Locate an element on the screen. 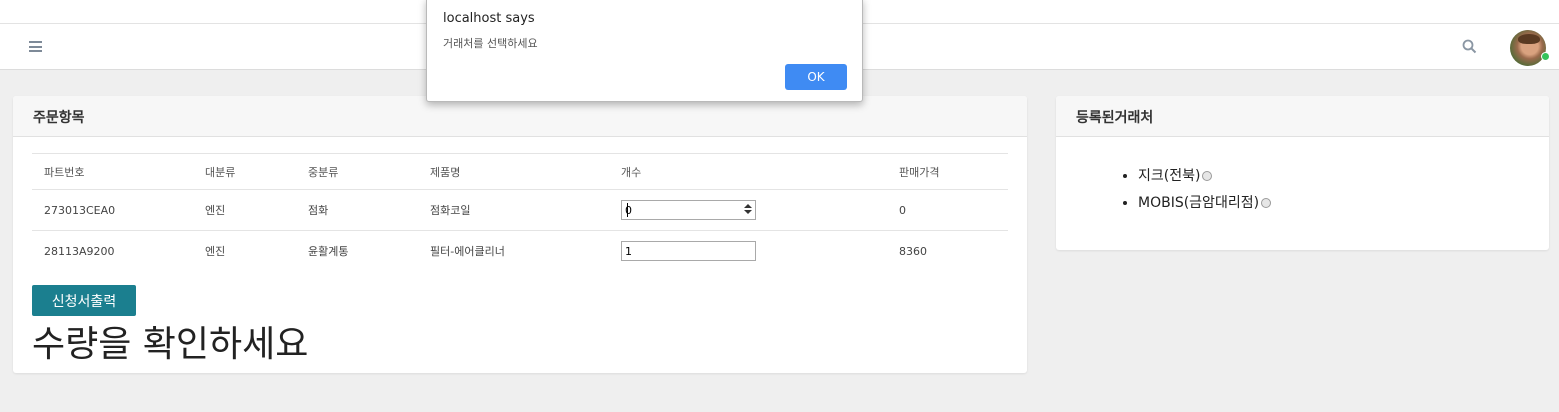 The image size is (1559, 412). qty-stepper is located at coordinates (688, 210).